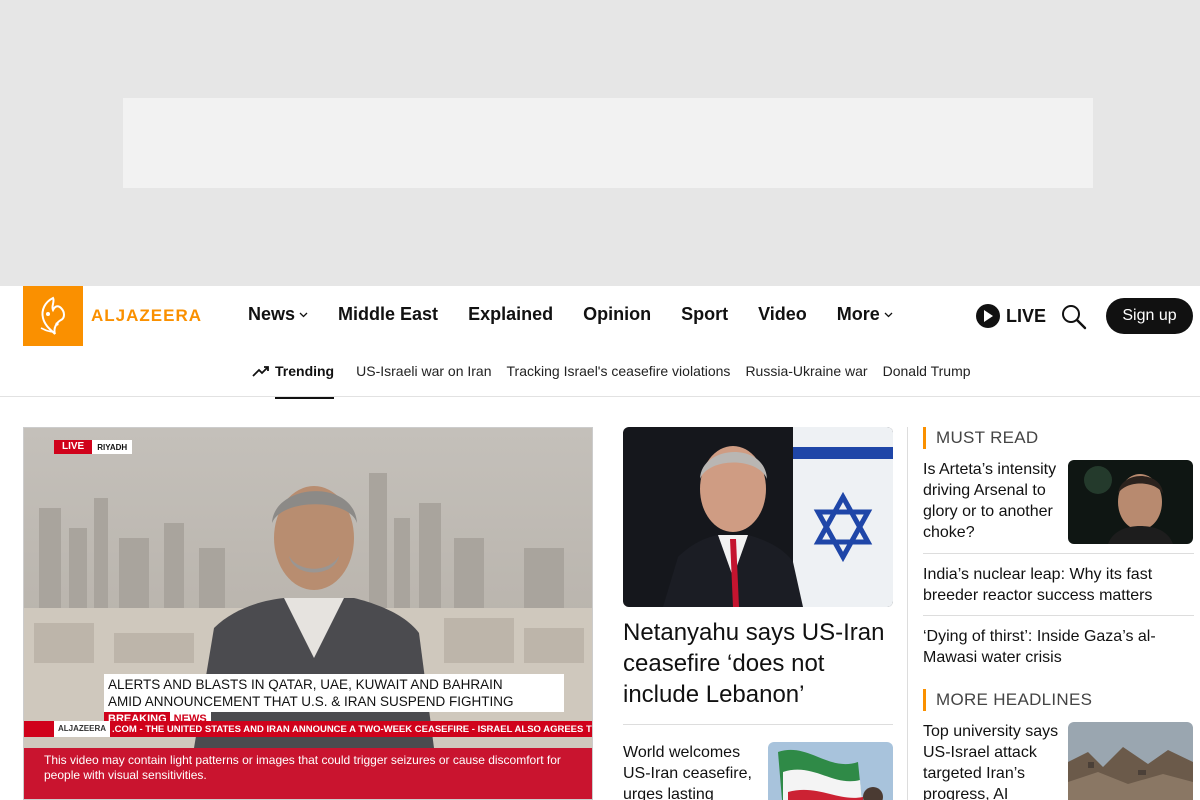 The width and height of the screenshot is (1200, 800). Describe the element at coordinates (73, 447) in the screenshot. I see `live-badge-label: LIVE` at that location.